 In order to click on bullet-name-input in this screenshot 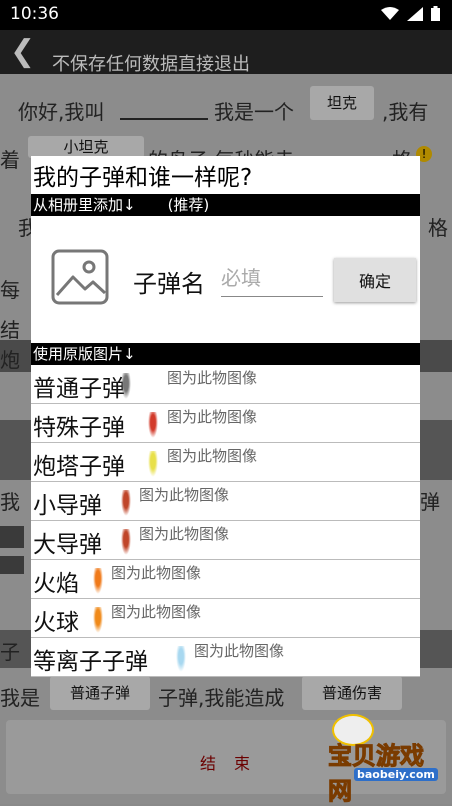, I will do `click(272, 278)`.